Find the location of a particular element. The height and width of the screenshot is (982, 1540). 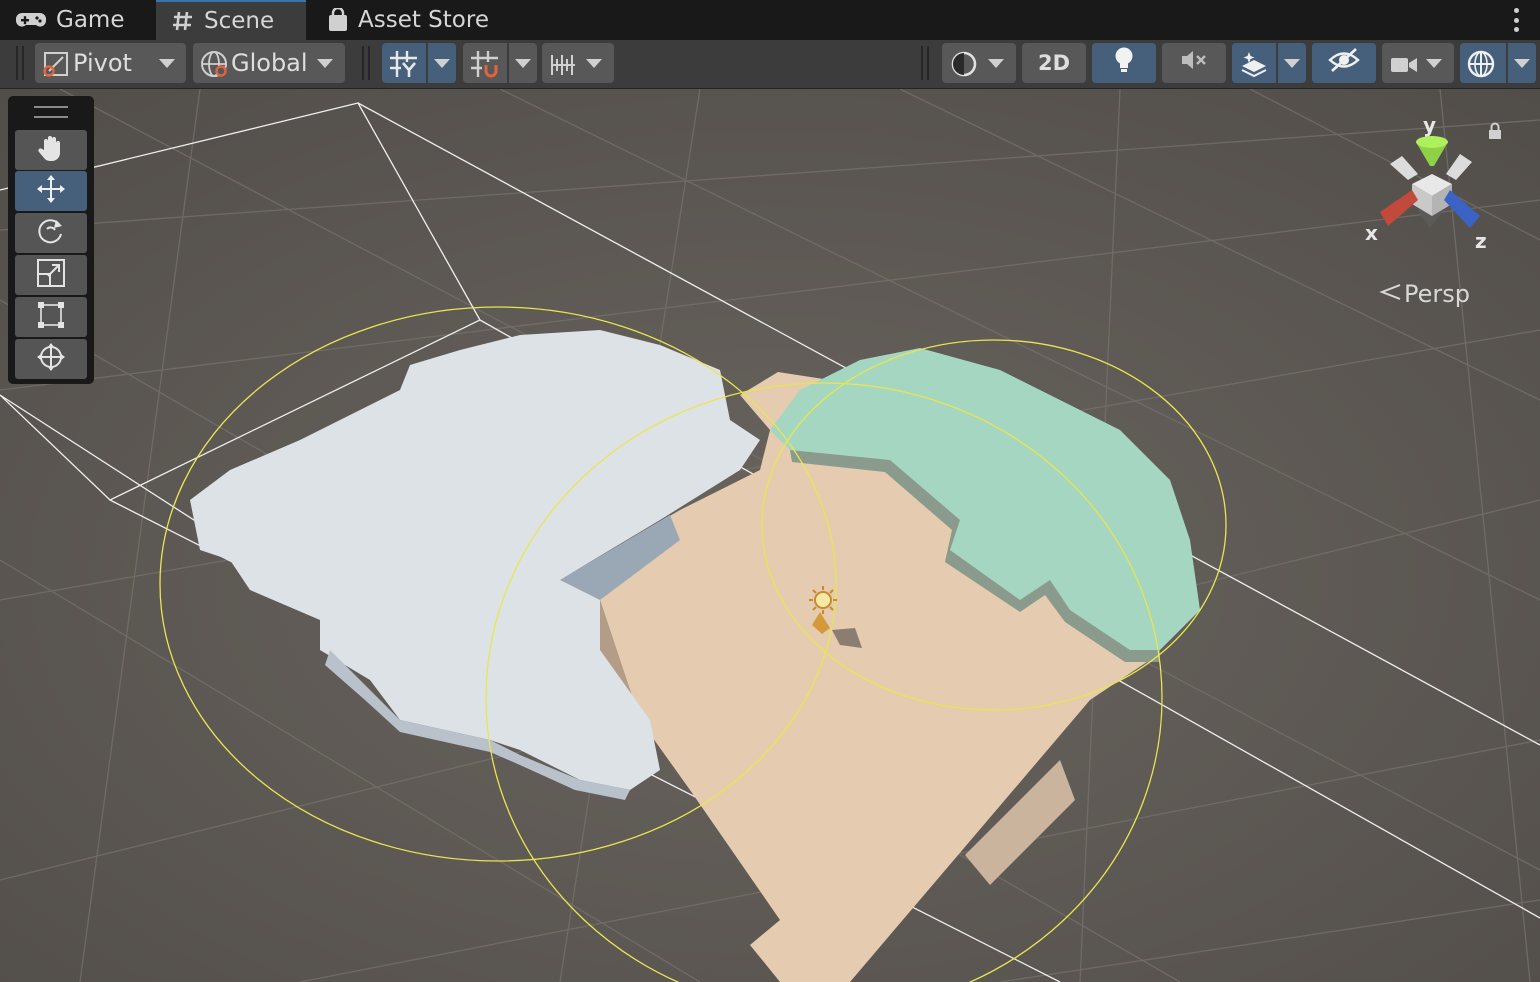

gizmo-y-label: y is located at coordinates (1430, 125).